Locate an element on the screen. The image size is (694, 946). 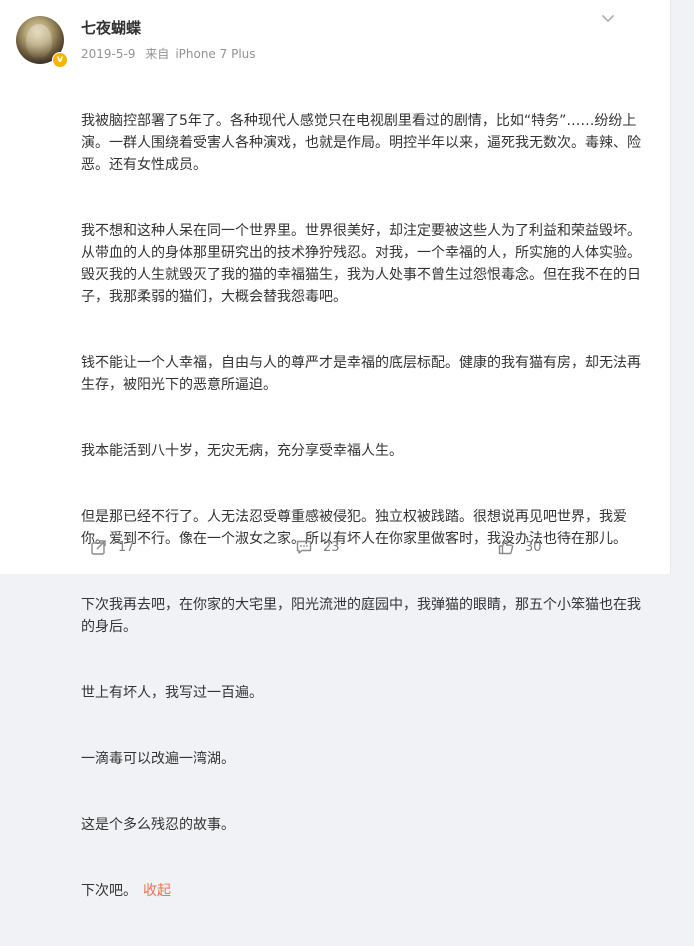
collapse-link: 收起 is located at coordinates (157, 891).